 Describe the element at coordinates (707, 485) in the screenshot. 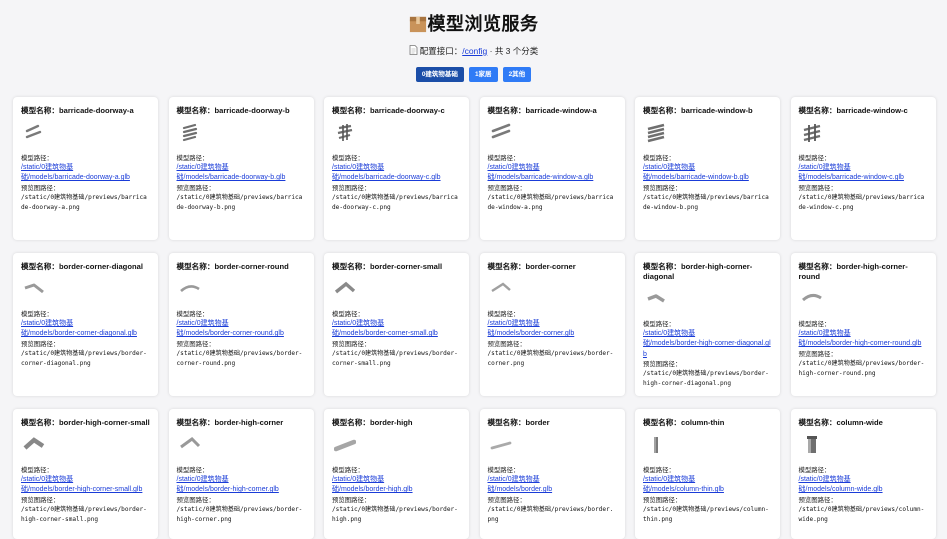

I see `model-path-link: /static/0建筑物基 础/models/column-thin.glb` at that location.